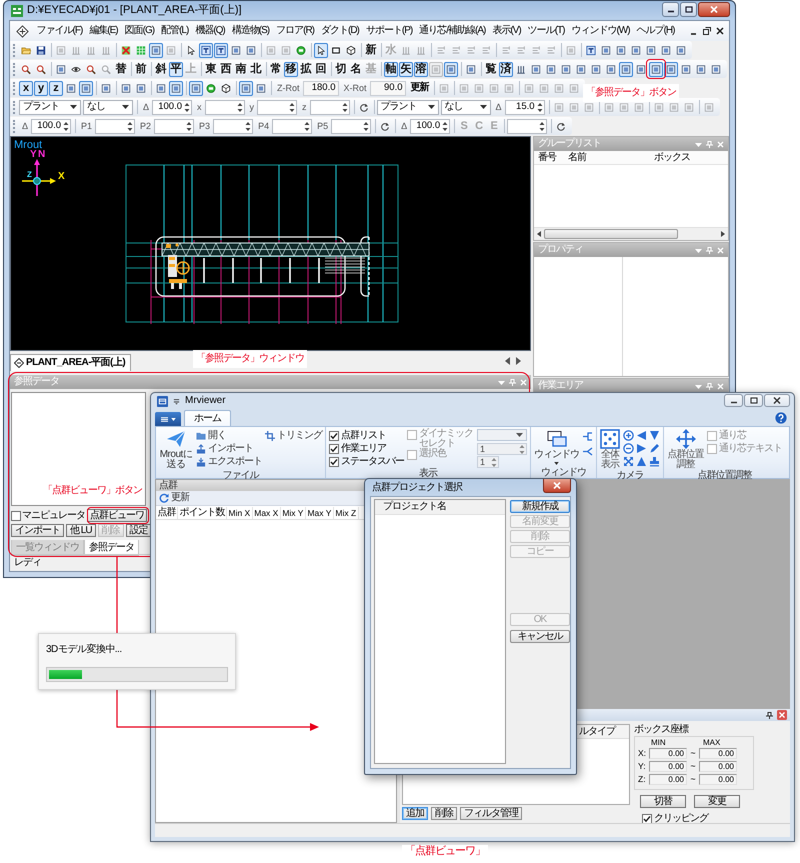 This screenshot has width=800, height=863. What do you see at coordinates (444, 813) in the screenshot?
I see `filter-button: 削除` at bounding box center [444, 813].